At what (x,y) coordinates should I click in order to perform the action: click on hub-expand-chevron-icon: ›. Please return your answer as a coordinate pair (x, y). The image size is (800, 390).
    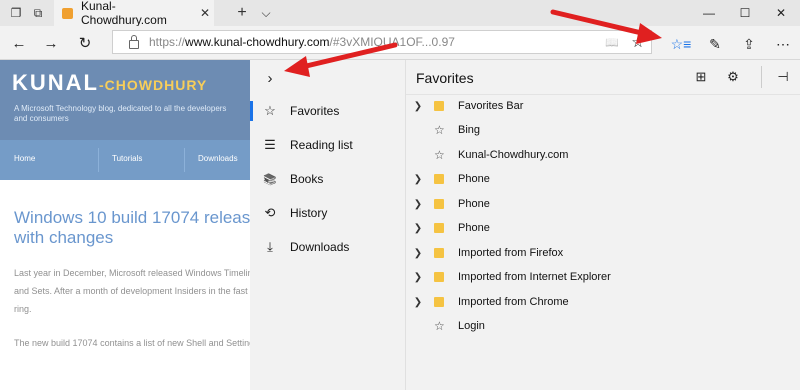
    Looking at the image, I should click on (270, 78).